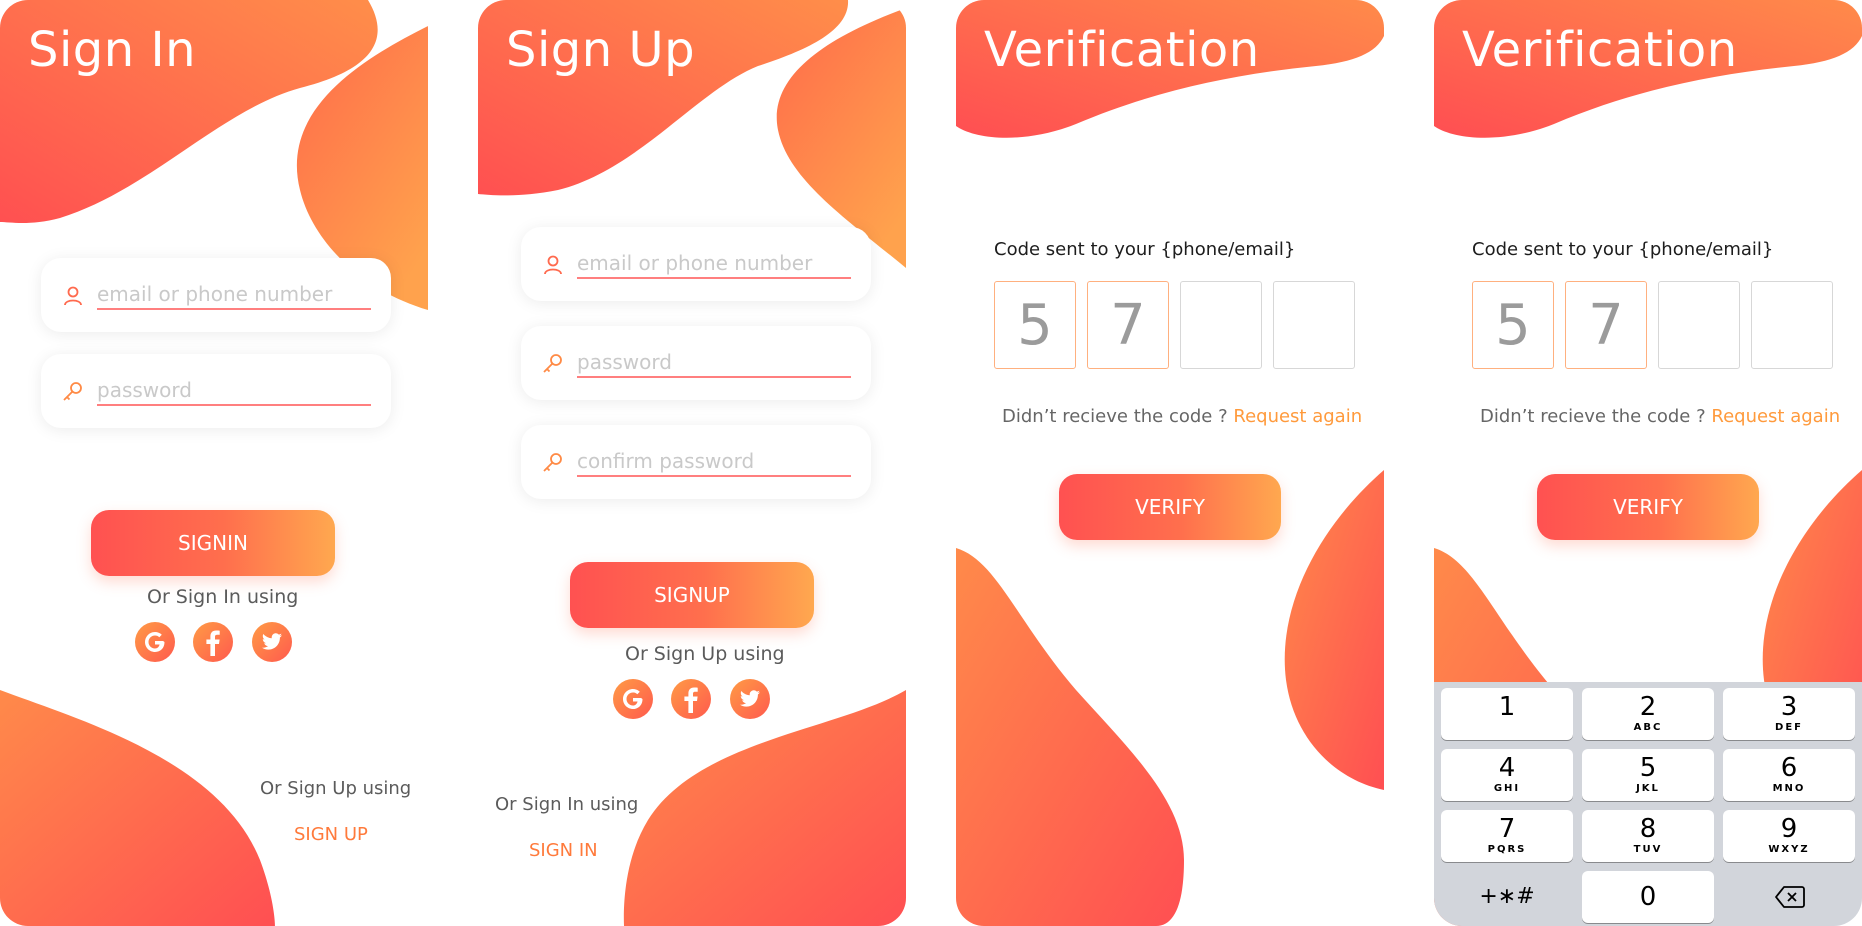  I want to click on key-symbols-label: +∗#, so click(1507, 896).